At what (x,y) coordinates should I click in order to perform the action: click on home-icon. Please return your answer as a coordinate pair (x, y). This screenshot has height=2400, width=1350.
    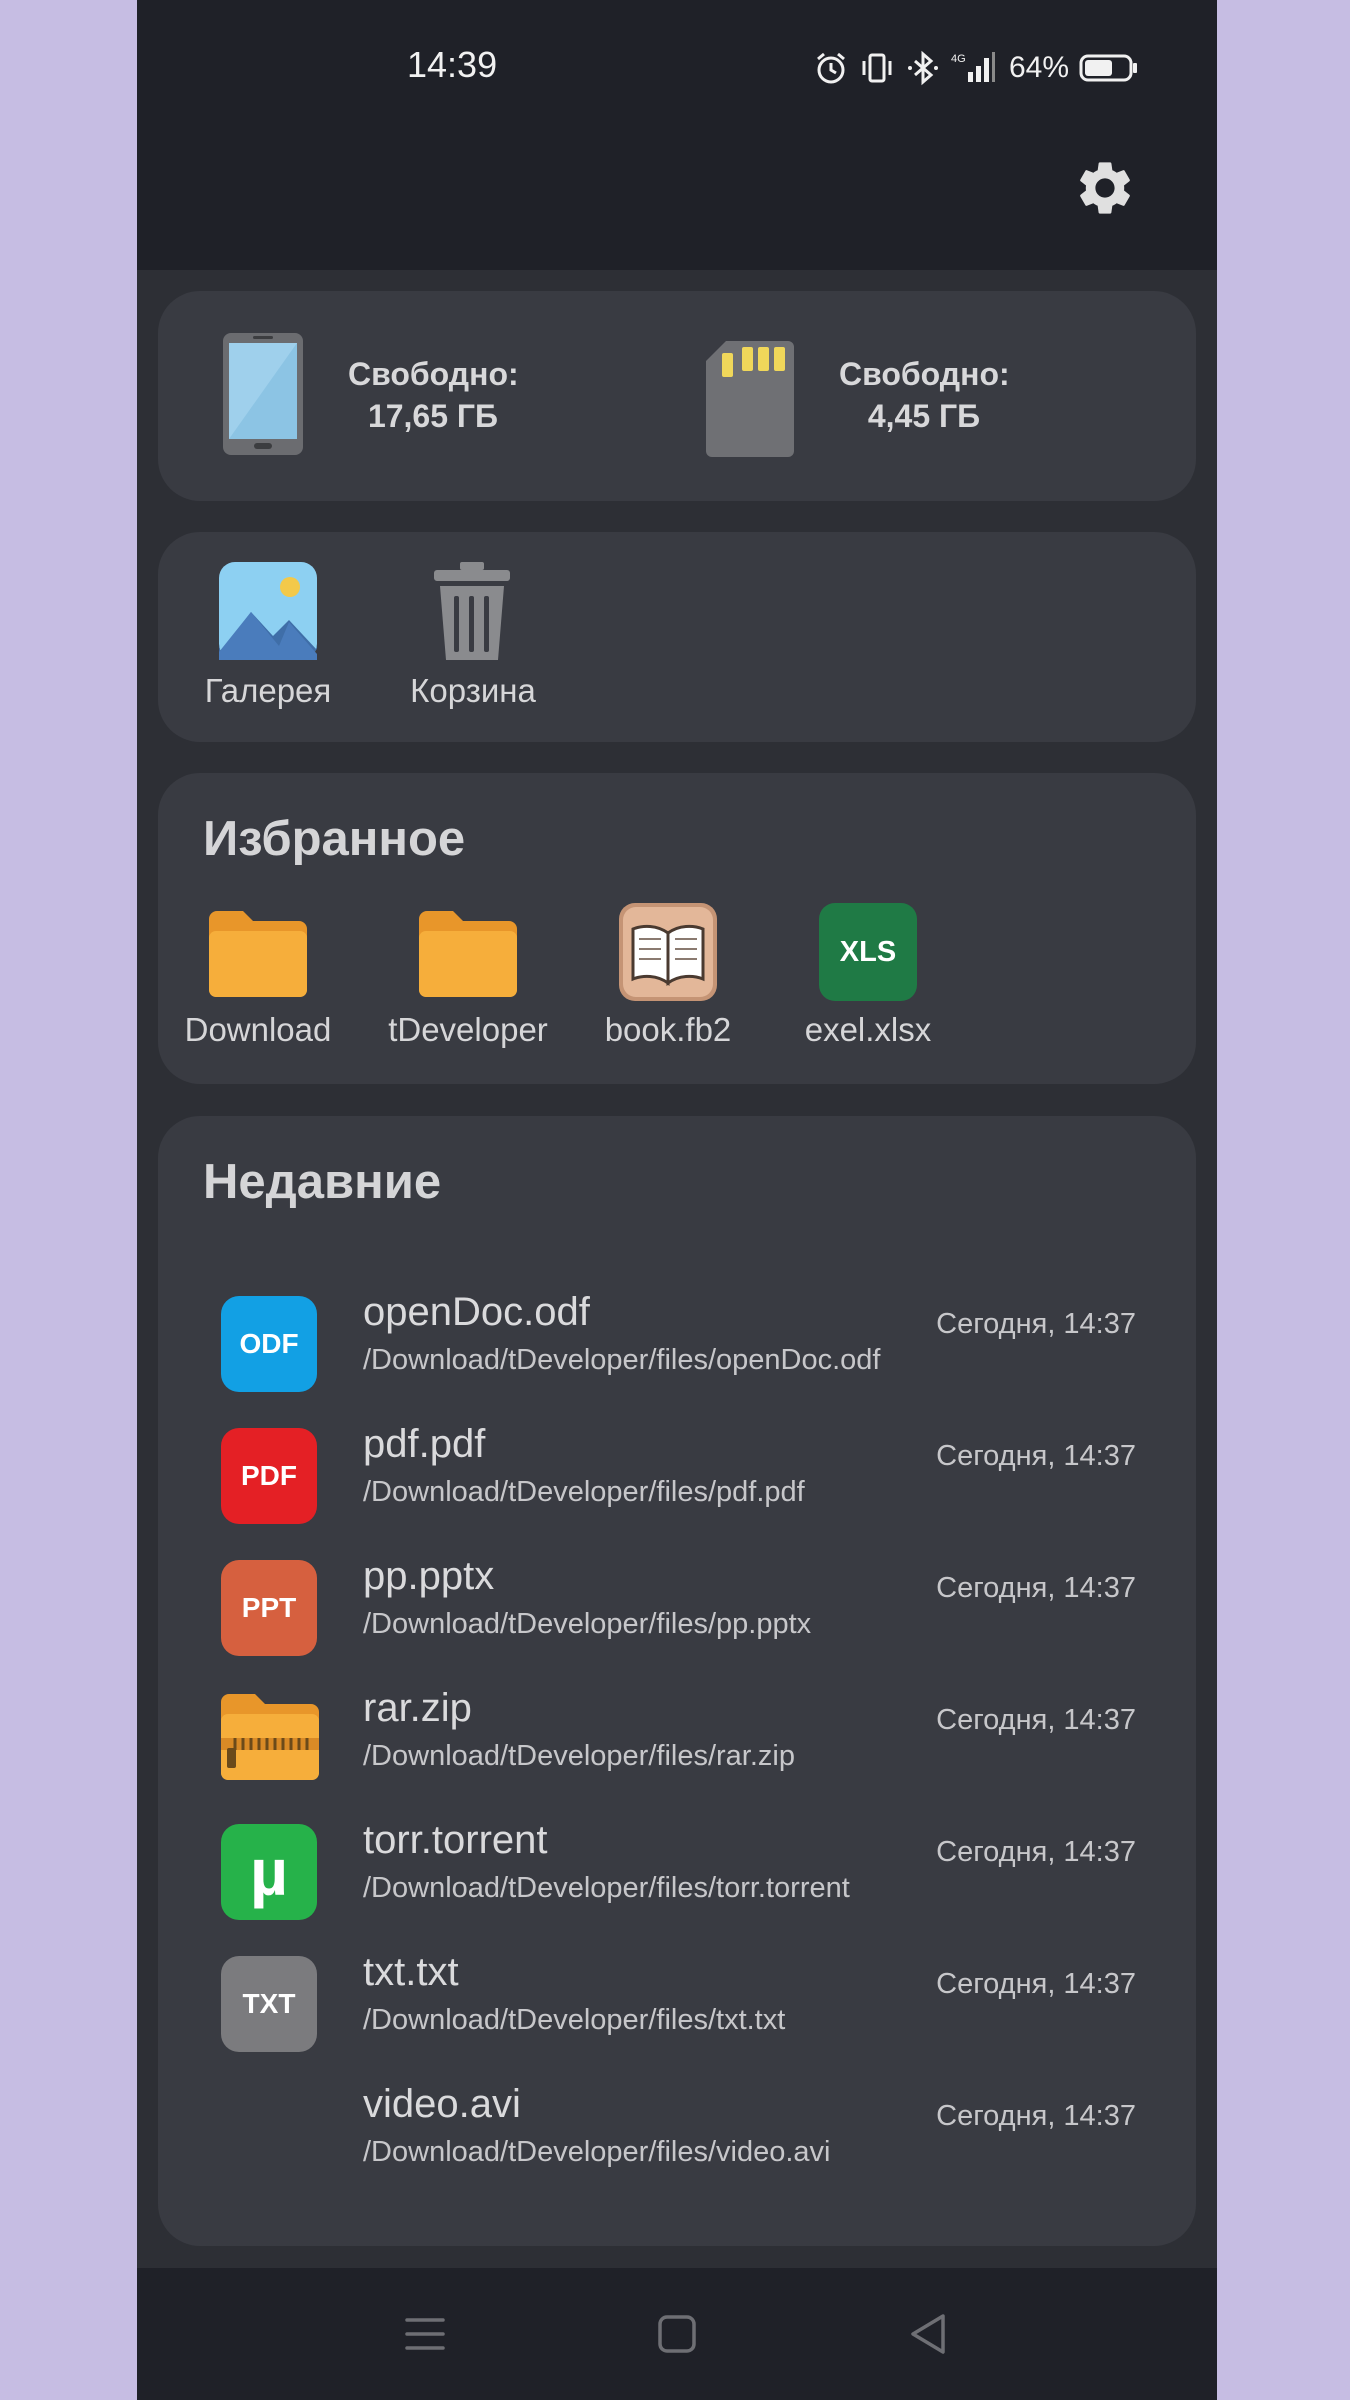
    Looking at the image, I should click on (677, 2334).